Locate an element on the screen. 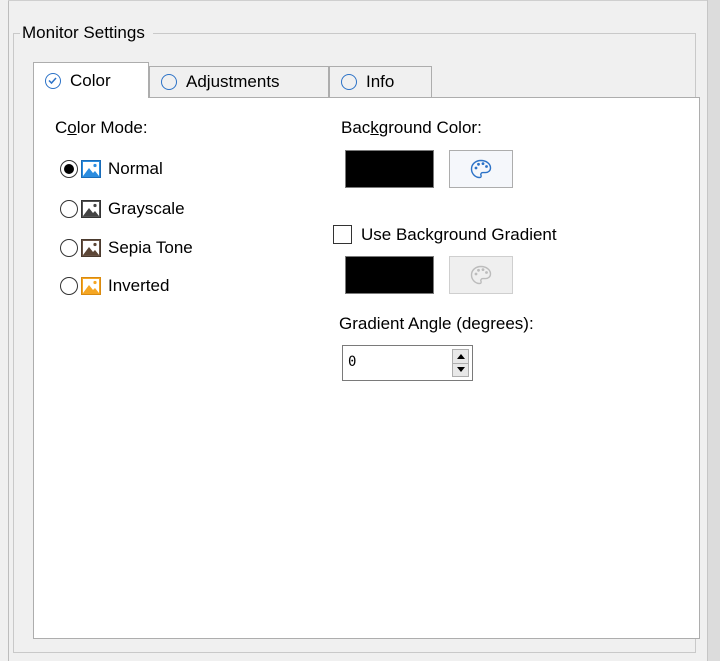  use-gradient-checkbox is located at coordinates (342, 234).